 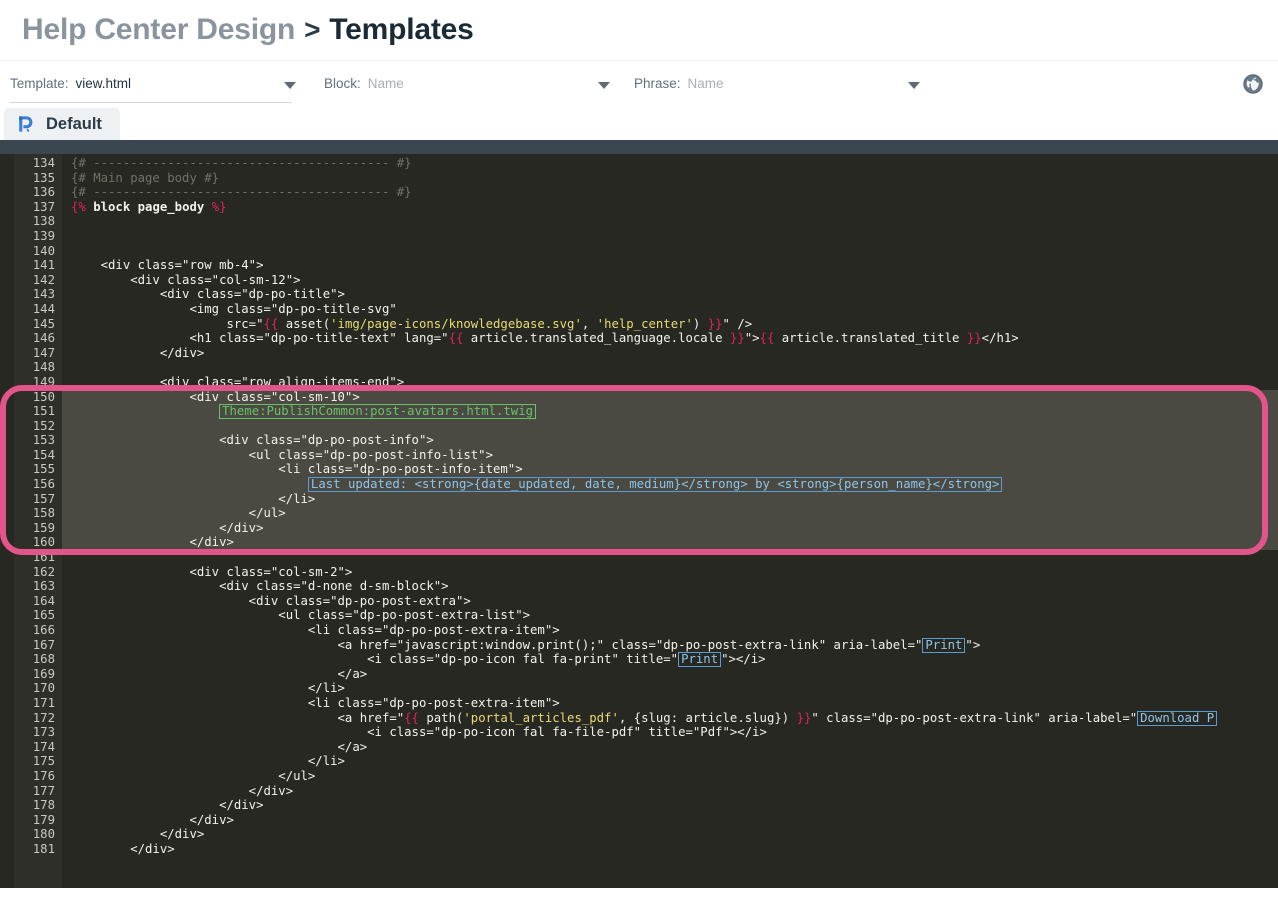 What do you see at coordinates (639, 834) in the screenshot?
I see `code-line: 180 </div>` at bounding box center [639, 834].